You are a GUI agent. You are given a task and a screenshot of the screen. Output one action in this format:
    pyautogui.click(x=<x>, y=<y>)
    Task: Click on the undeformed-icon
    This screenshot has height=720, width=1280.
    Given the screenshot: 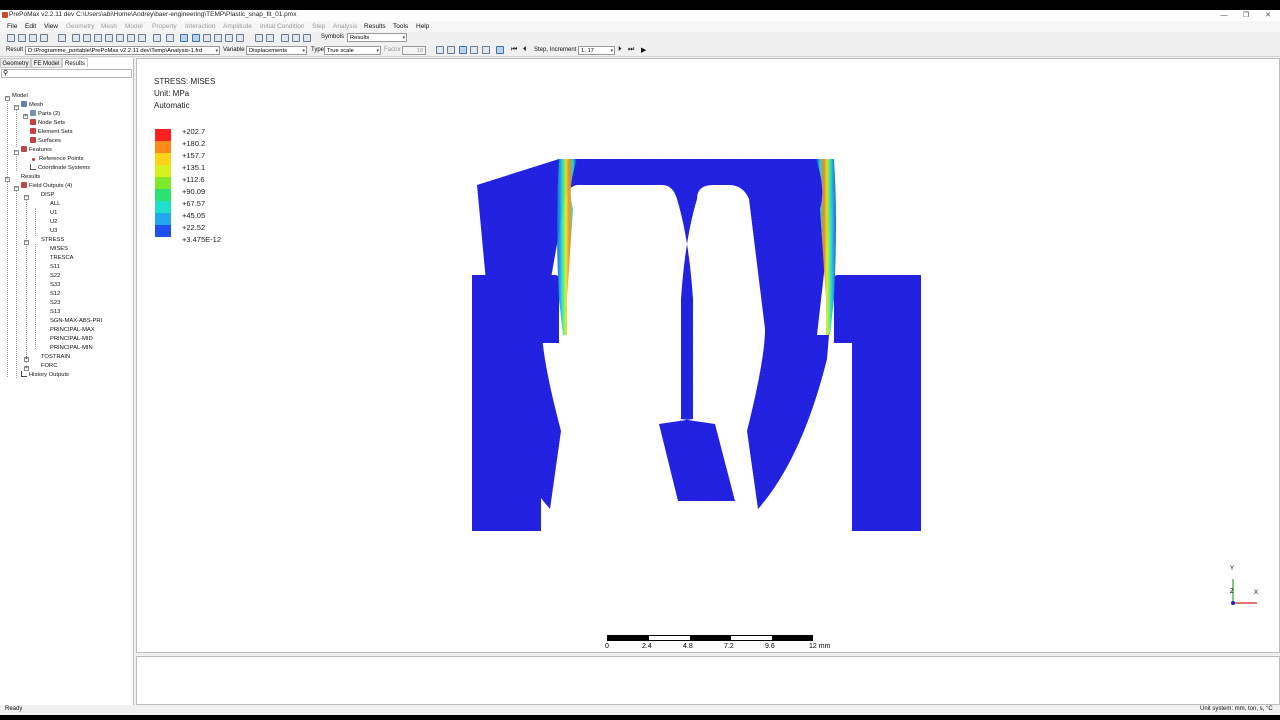 What is the action you would take?
    pyautogui.click(x=440, y=50)
    